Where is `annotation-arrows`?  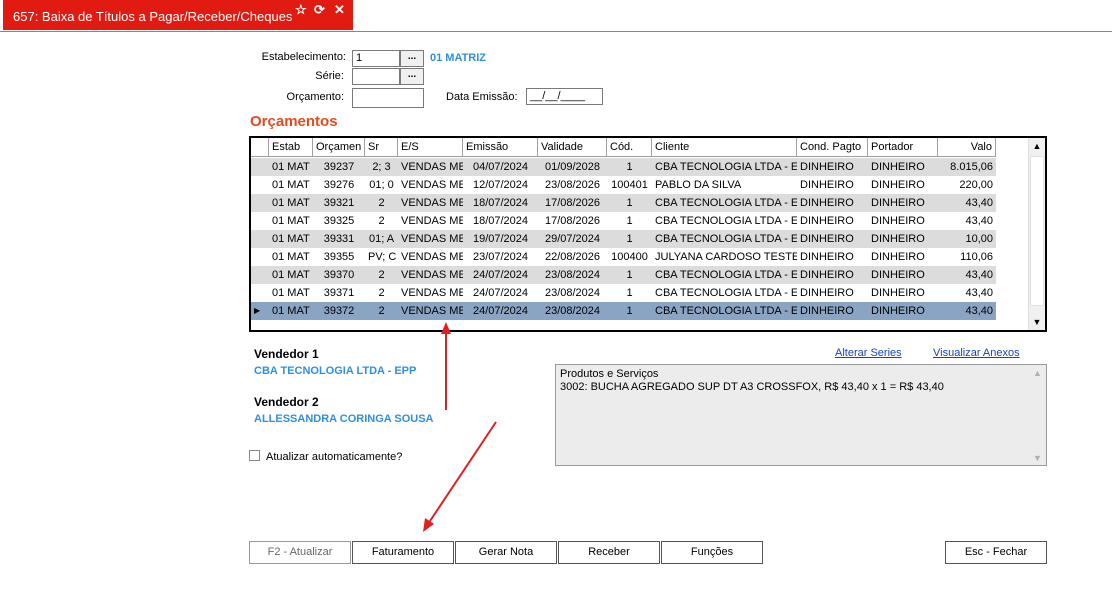 annotation-arrows is located at coordinates (460, 427).